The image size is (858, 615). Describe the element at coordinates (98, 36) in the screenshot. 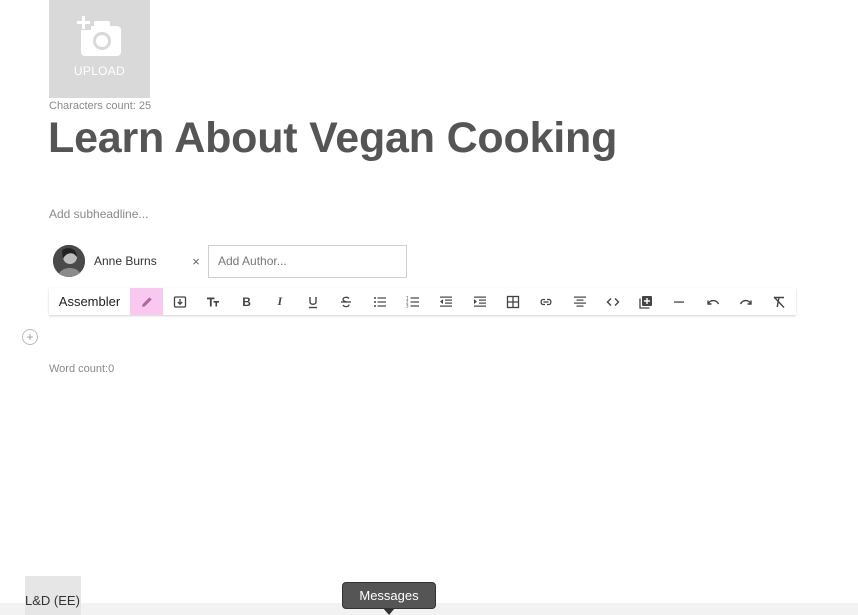

I see `add-photo-icon` at that location.